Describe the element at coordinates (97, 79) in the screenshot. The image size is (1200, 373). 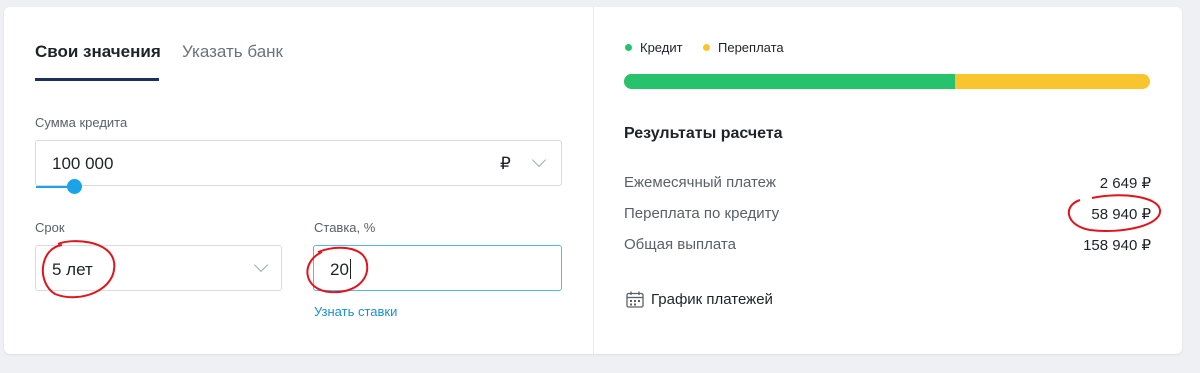
I see `active-tab-indicator` at that location.